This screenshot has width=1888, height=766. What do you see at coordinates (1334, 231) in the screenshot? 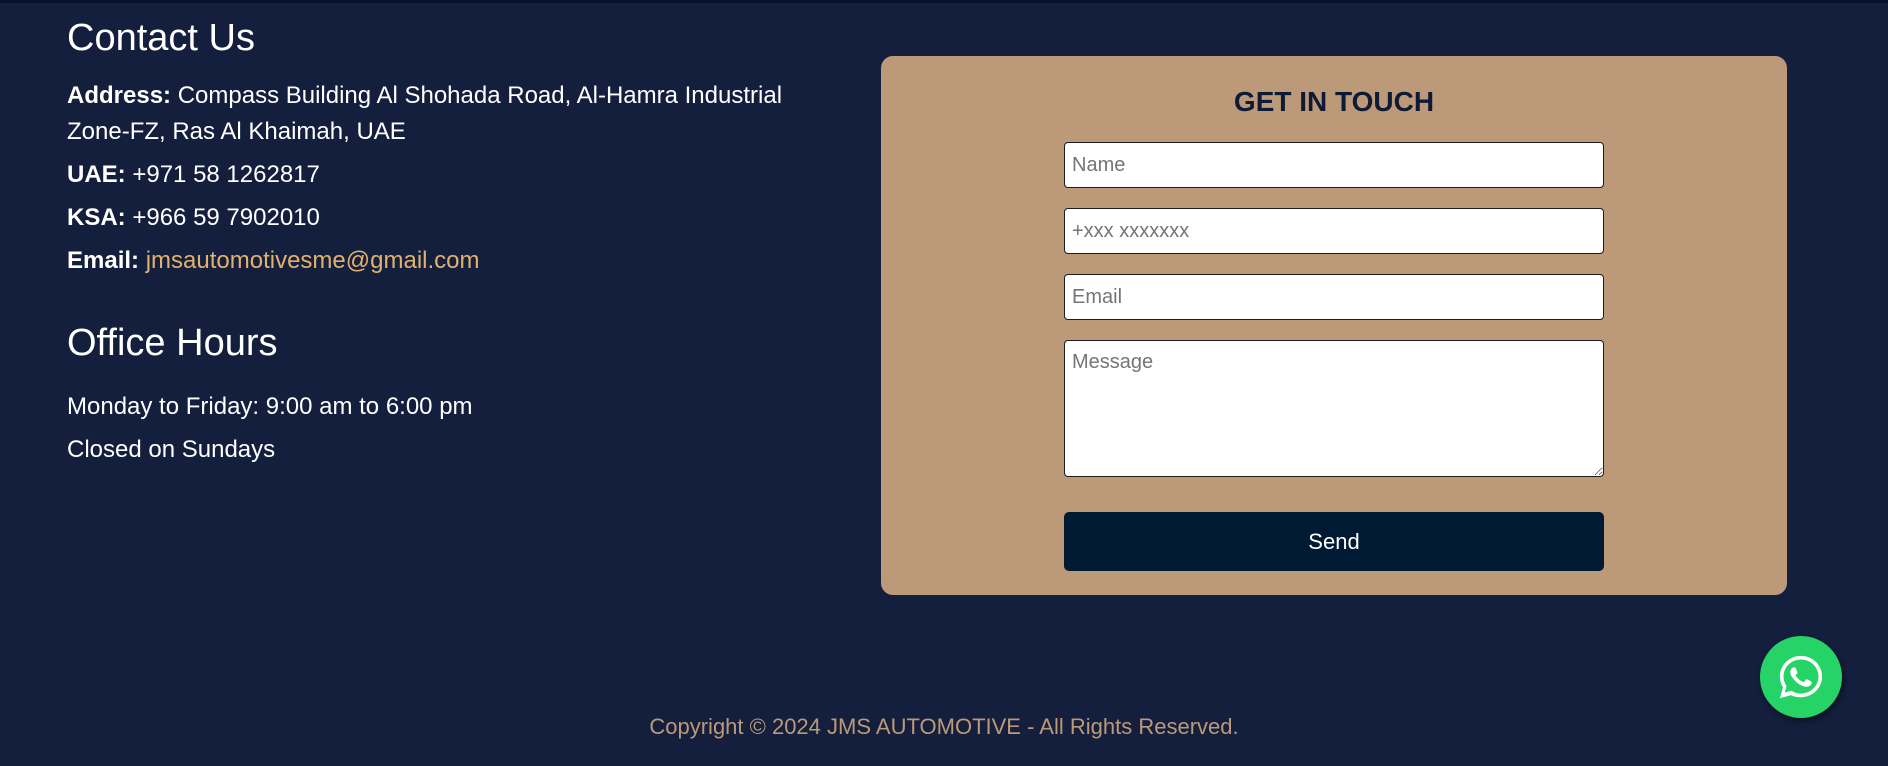
I see `phone-input` at bounding box center [1334, 231].